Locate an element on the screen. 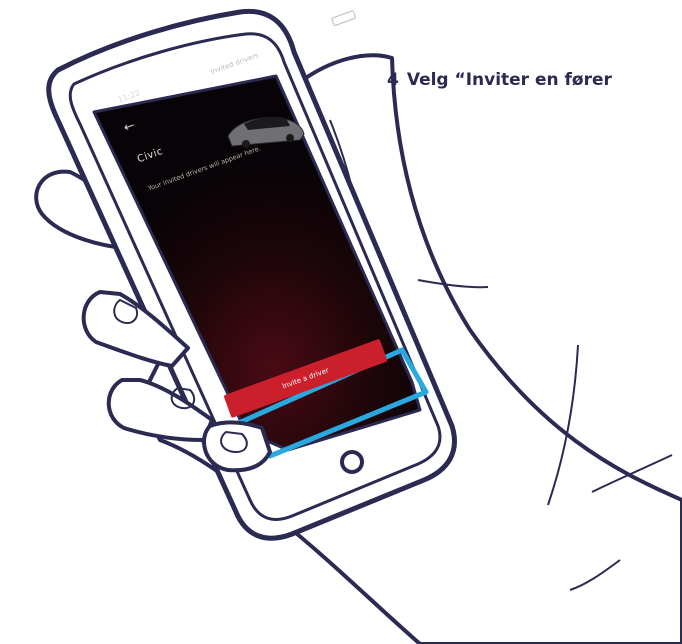  home-button-icon is located at coordinates (352, 462).